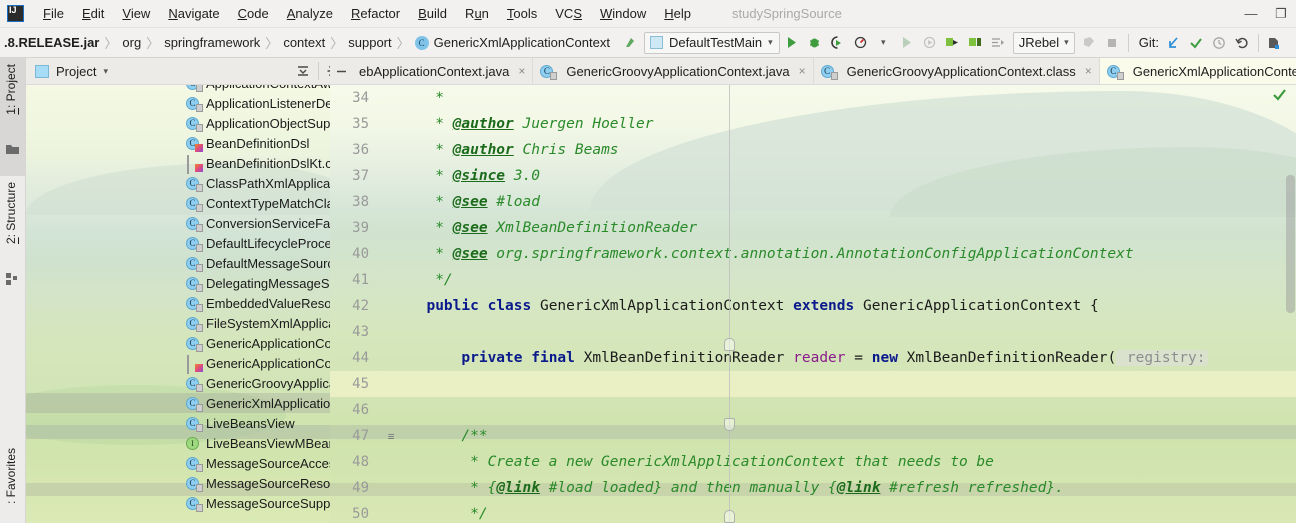  What do you see at coordinates (1196, 43) in the screenshot?
I see `git-commit-icon` at bounding box center [1196, 43].